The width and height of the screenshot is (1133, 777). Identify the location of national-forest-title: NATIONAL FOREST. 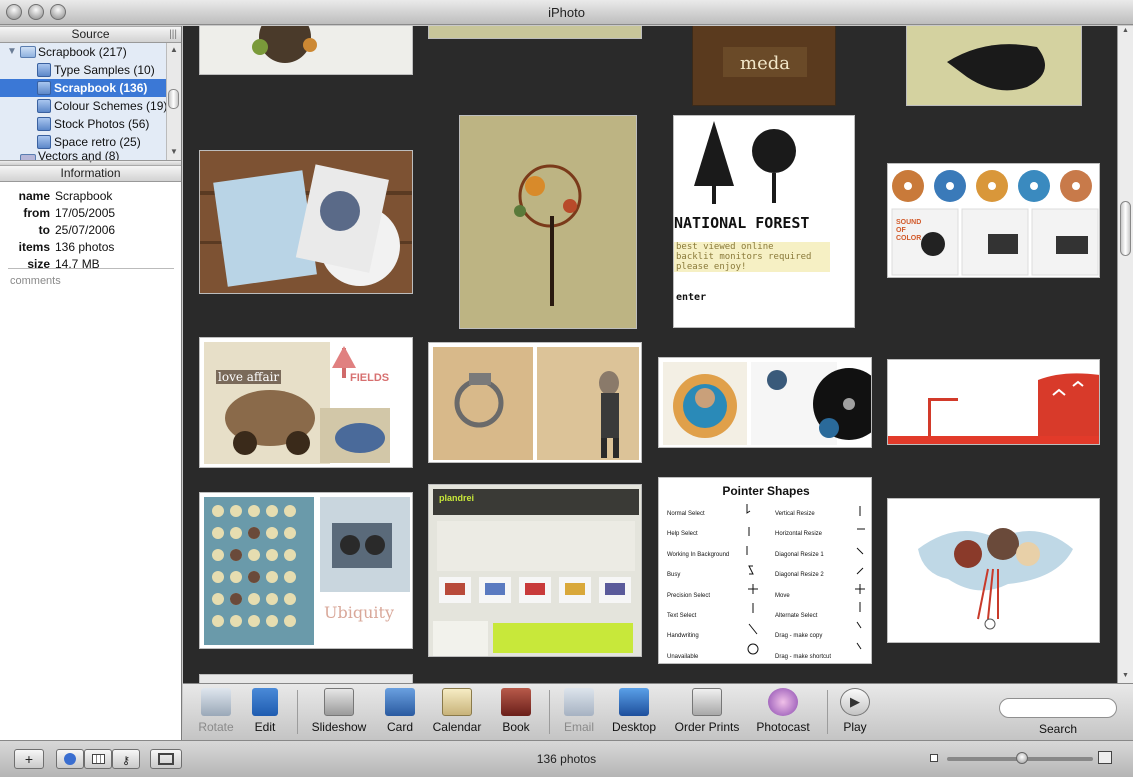
(742, 223).